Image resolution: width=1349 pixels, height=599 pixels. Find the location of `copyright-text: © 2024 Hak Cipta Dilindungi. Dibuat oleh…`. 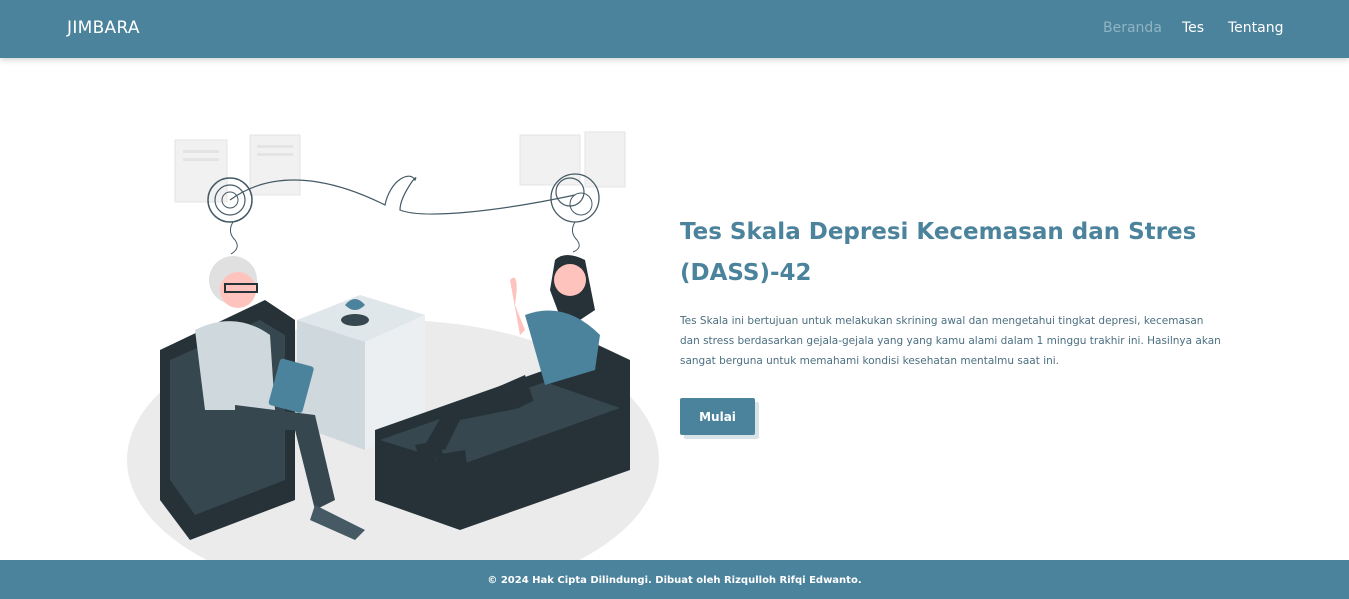

copyright-text: © 2024 Hak Cipta Dilindungi. Dibuat oleh… is located at coordinates (674, 580).